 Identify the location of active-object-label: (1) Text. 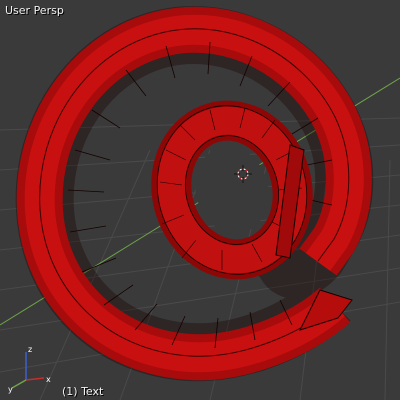
(83, 391).